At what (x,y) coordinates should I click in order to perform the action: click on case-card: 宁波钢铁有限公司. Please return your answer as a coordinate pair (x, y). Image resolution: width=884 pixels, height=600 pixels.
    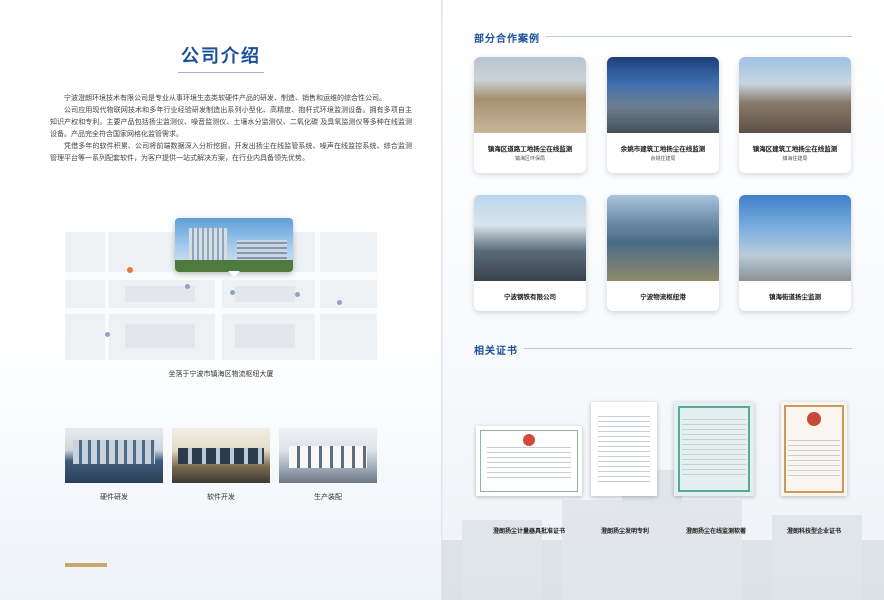
    Looking at the image, I should click on (530, 253).